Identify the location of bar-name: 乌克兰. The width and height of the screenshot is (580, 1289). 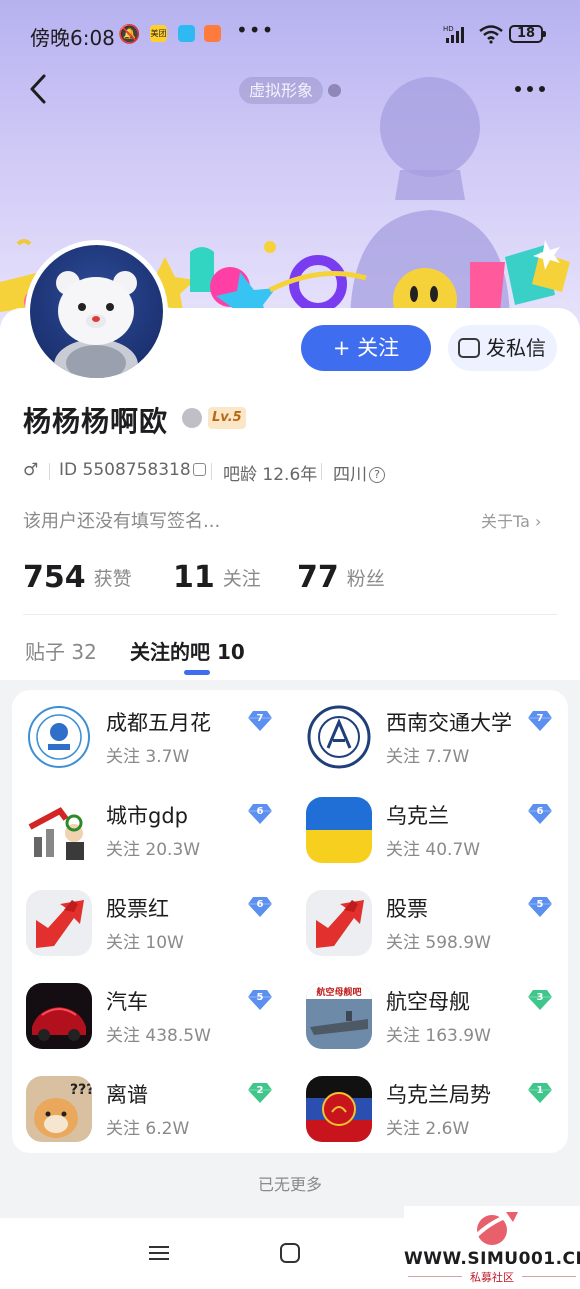
(417, 816).